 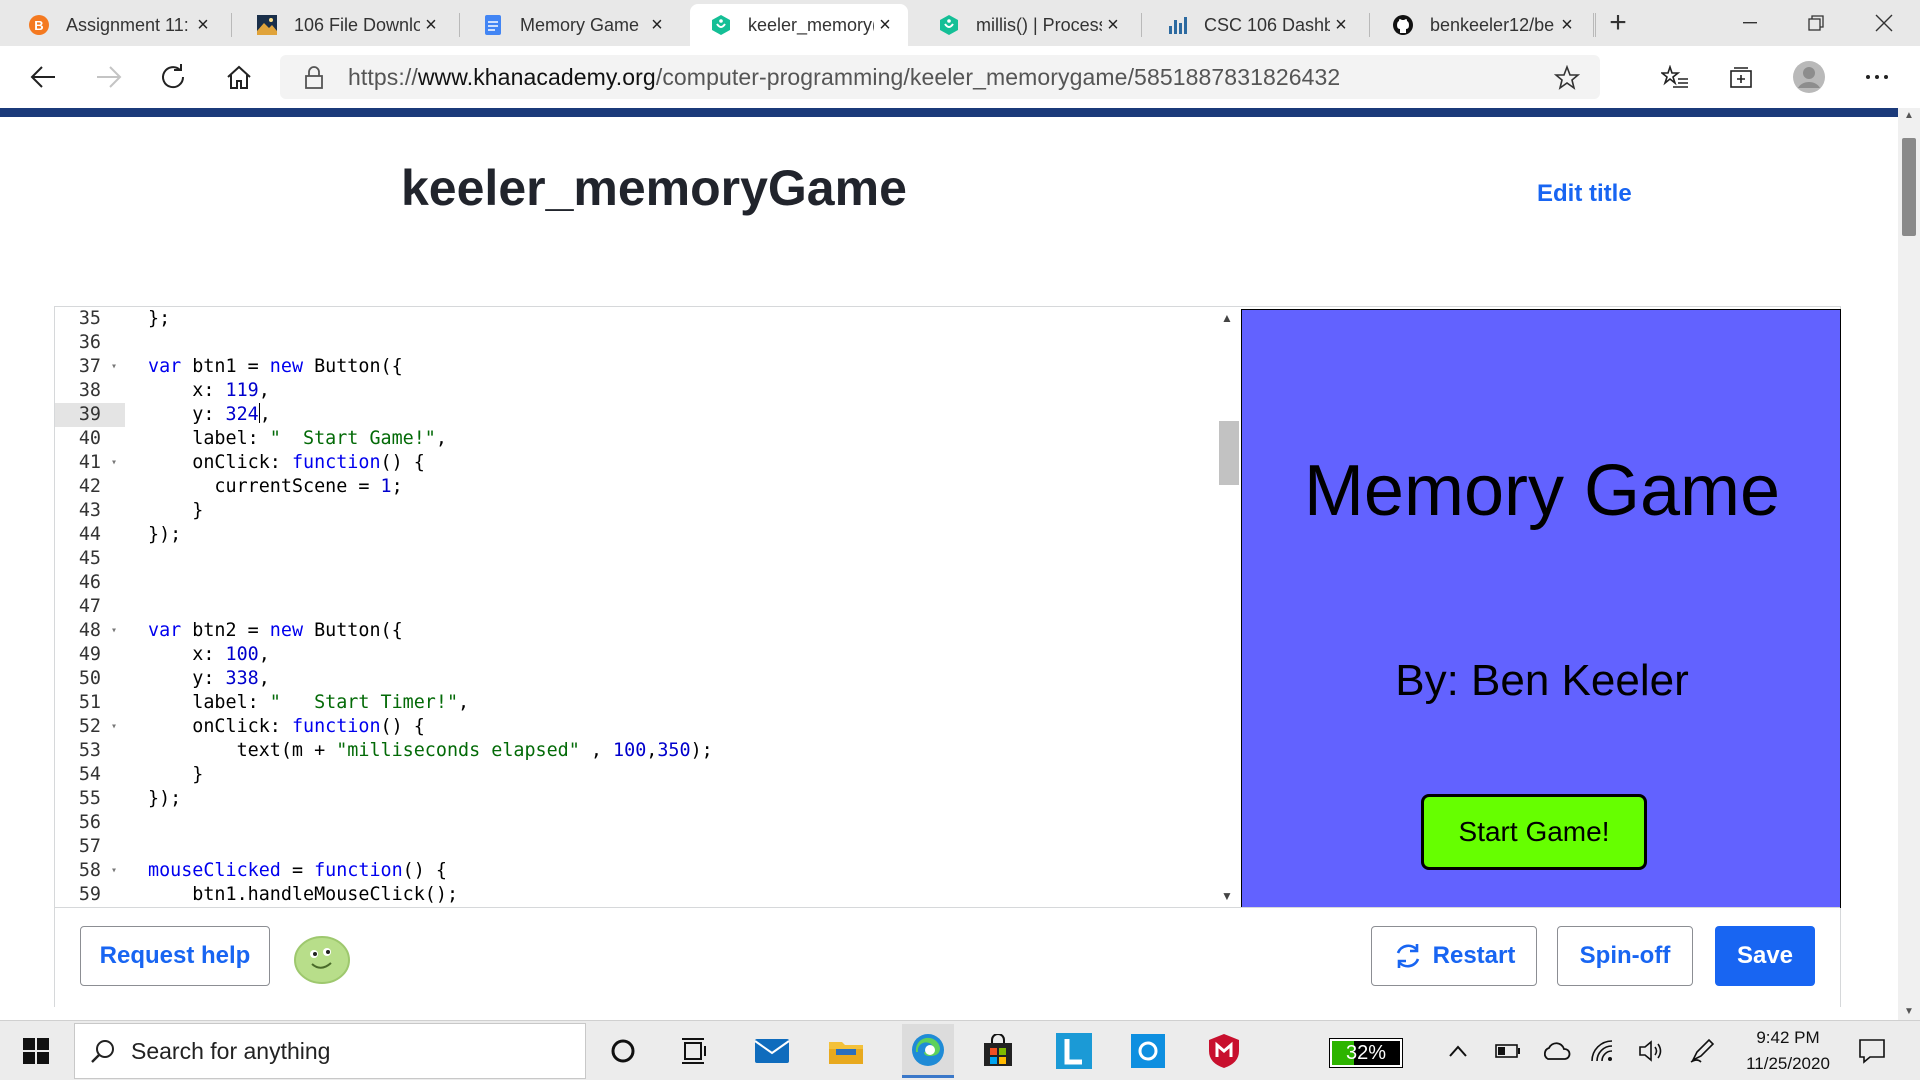 What do you see at coordinates (109, 77) in the screenshot?
I see `forward-button` at bounding box center [109, 77].